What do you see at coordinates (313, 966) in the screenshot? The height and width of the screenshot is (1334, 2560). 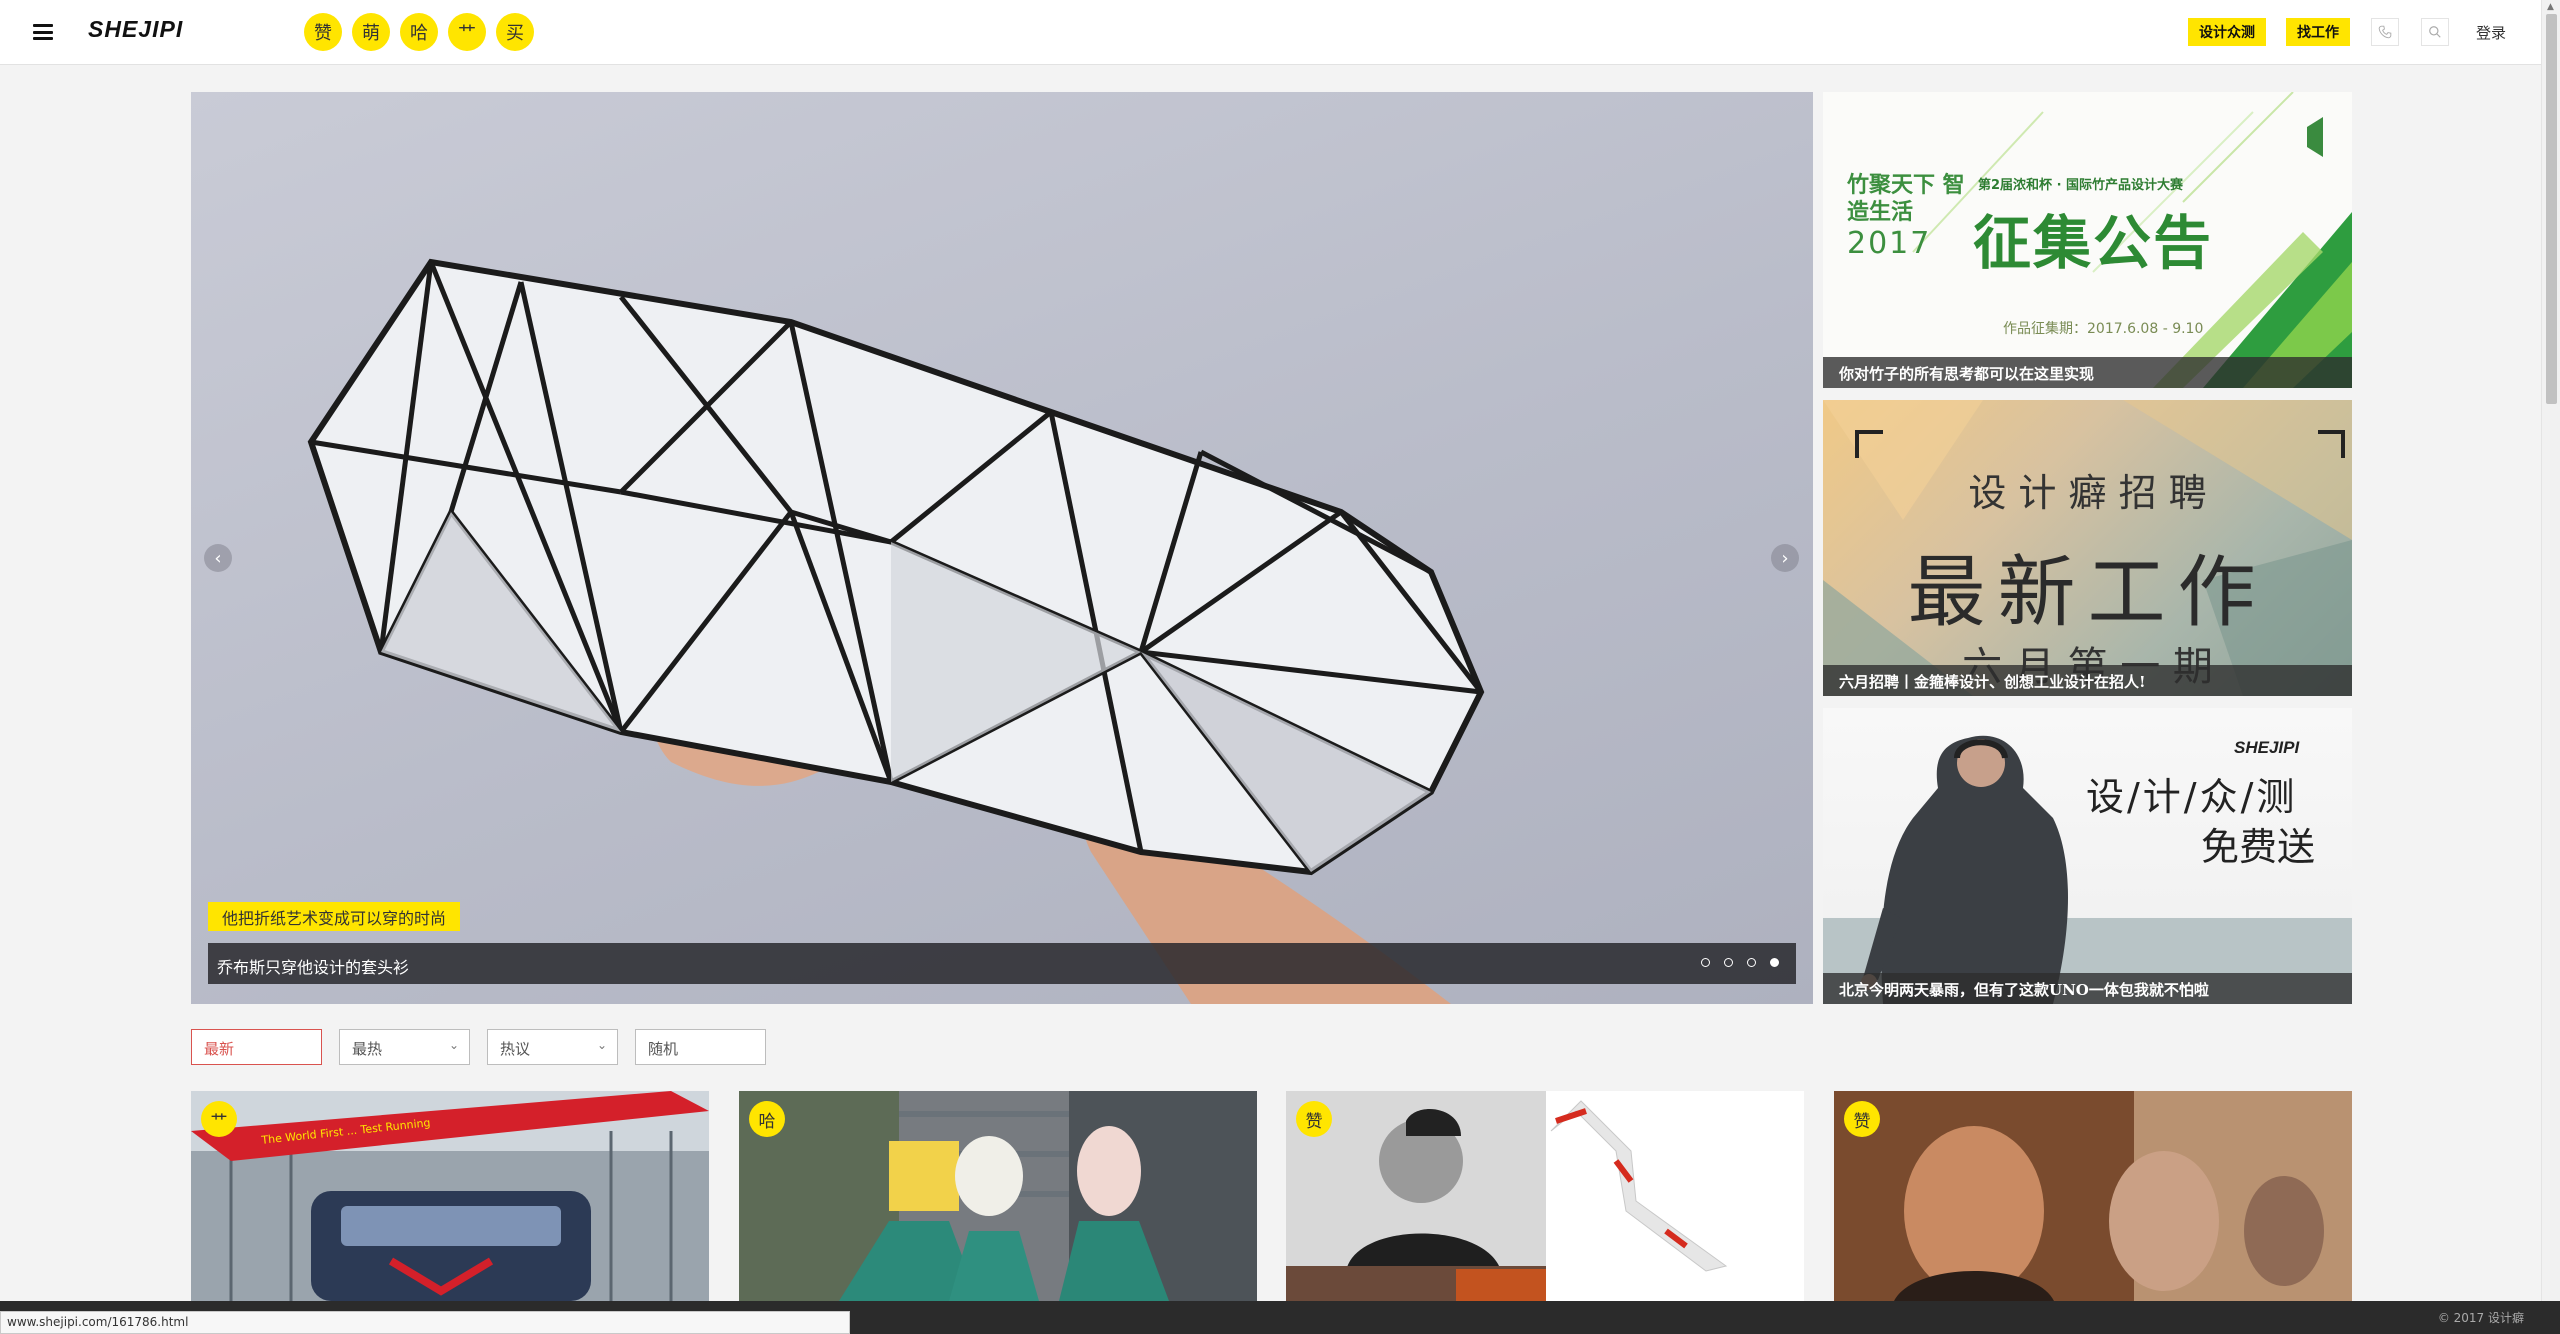 I see `hero-caption: 乔布斯只穿他设计的套头衫` at bounding box center [313, 966].